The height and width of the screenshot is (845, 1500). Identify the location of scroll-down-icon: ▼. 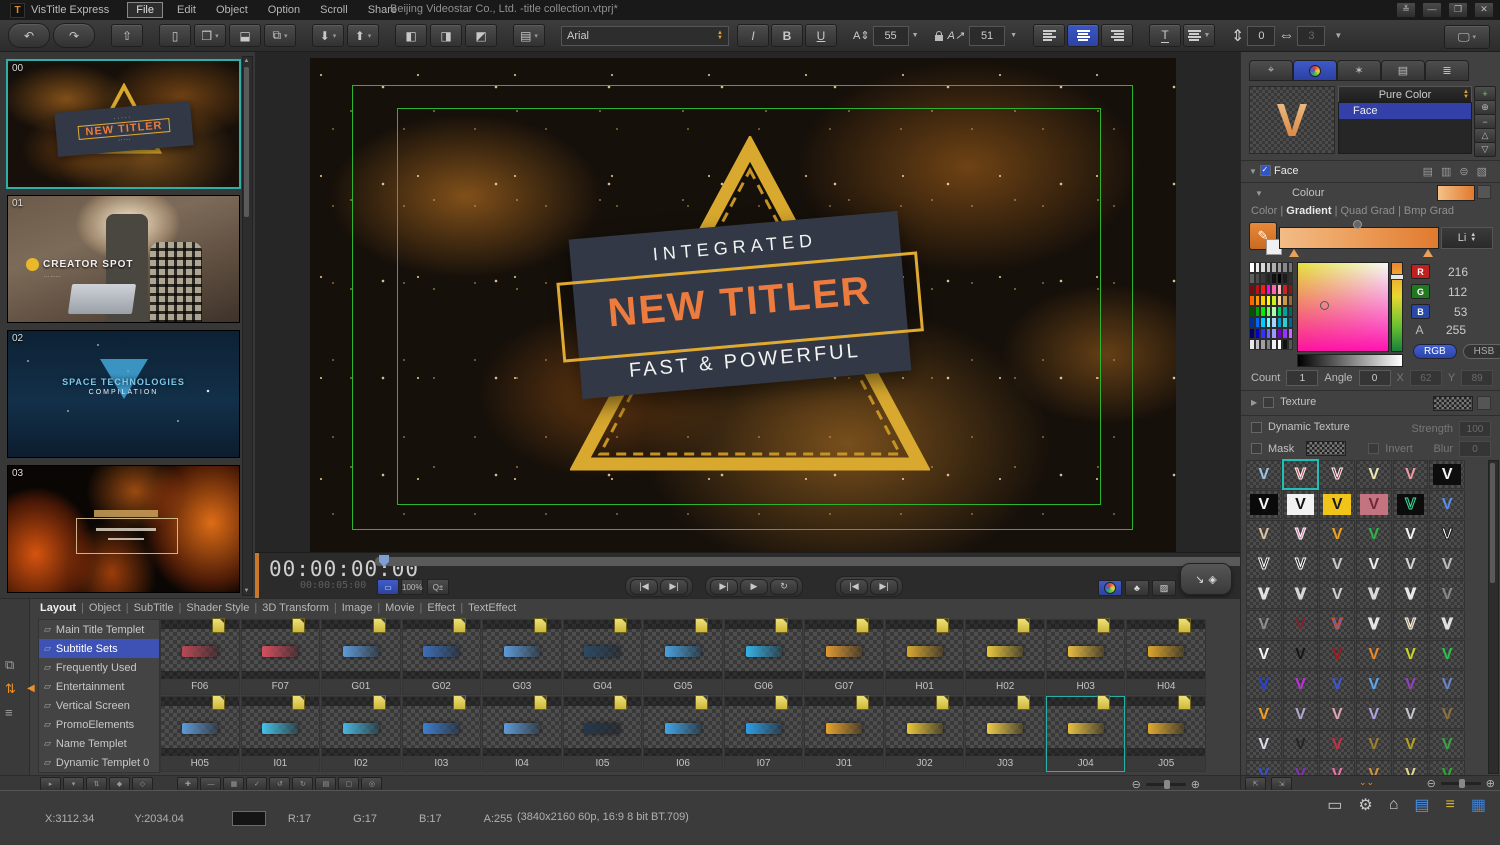
(246, 591).